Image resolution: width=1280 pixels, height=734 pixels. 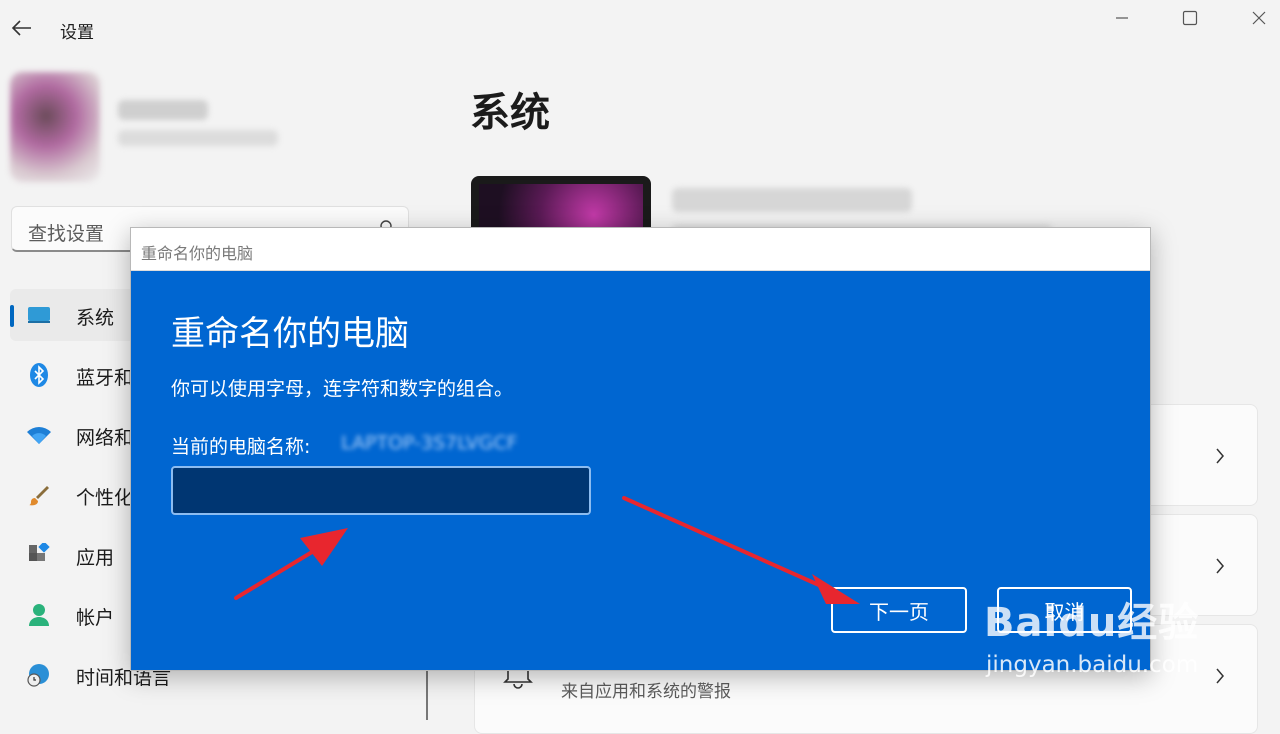 What do you see at coordinates (198, 138) in the screenshot?
I see `profile-email-blurred` at bounding box center [198, 138].